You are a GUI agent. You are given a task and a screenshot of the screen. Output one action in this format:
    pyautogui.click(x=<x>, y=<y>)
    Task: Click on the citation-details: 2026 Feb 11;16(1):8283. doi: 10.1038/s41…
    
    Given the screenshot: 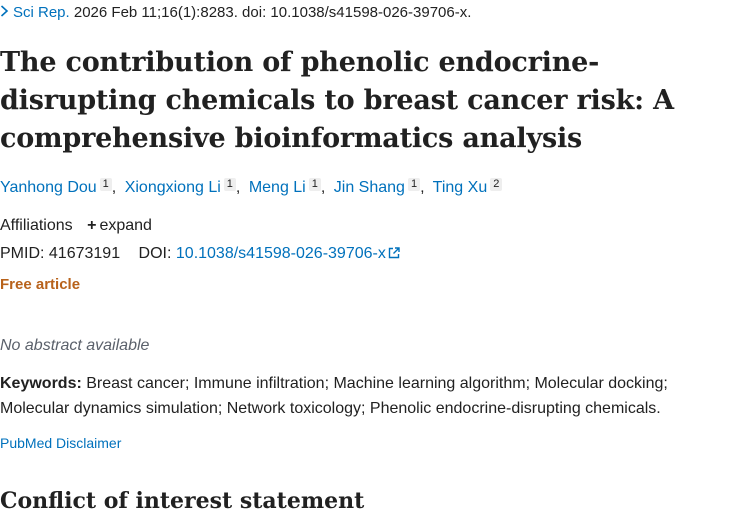 What is the action you would take?
    pyautogui.click(x=270, y=12)
    